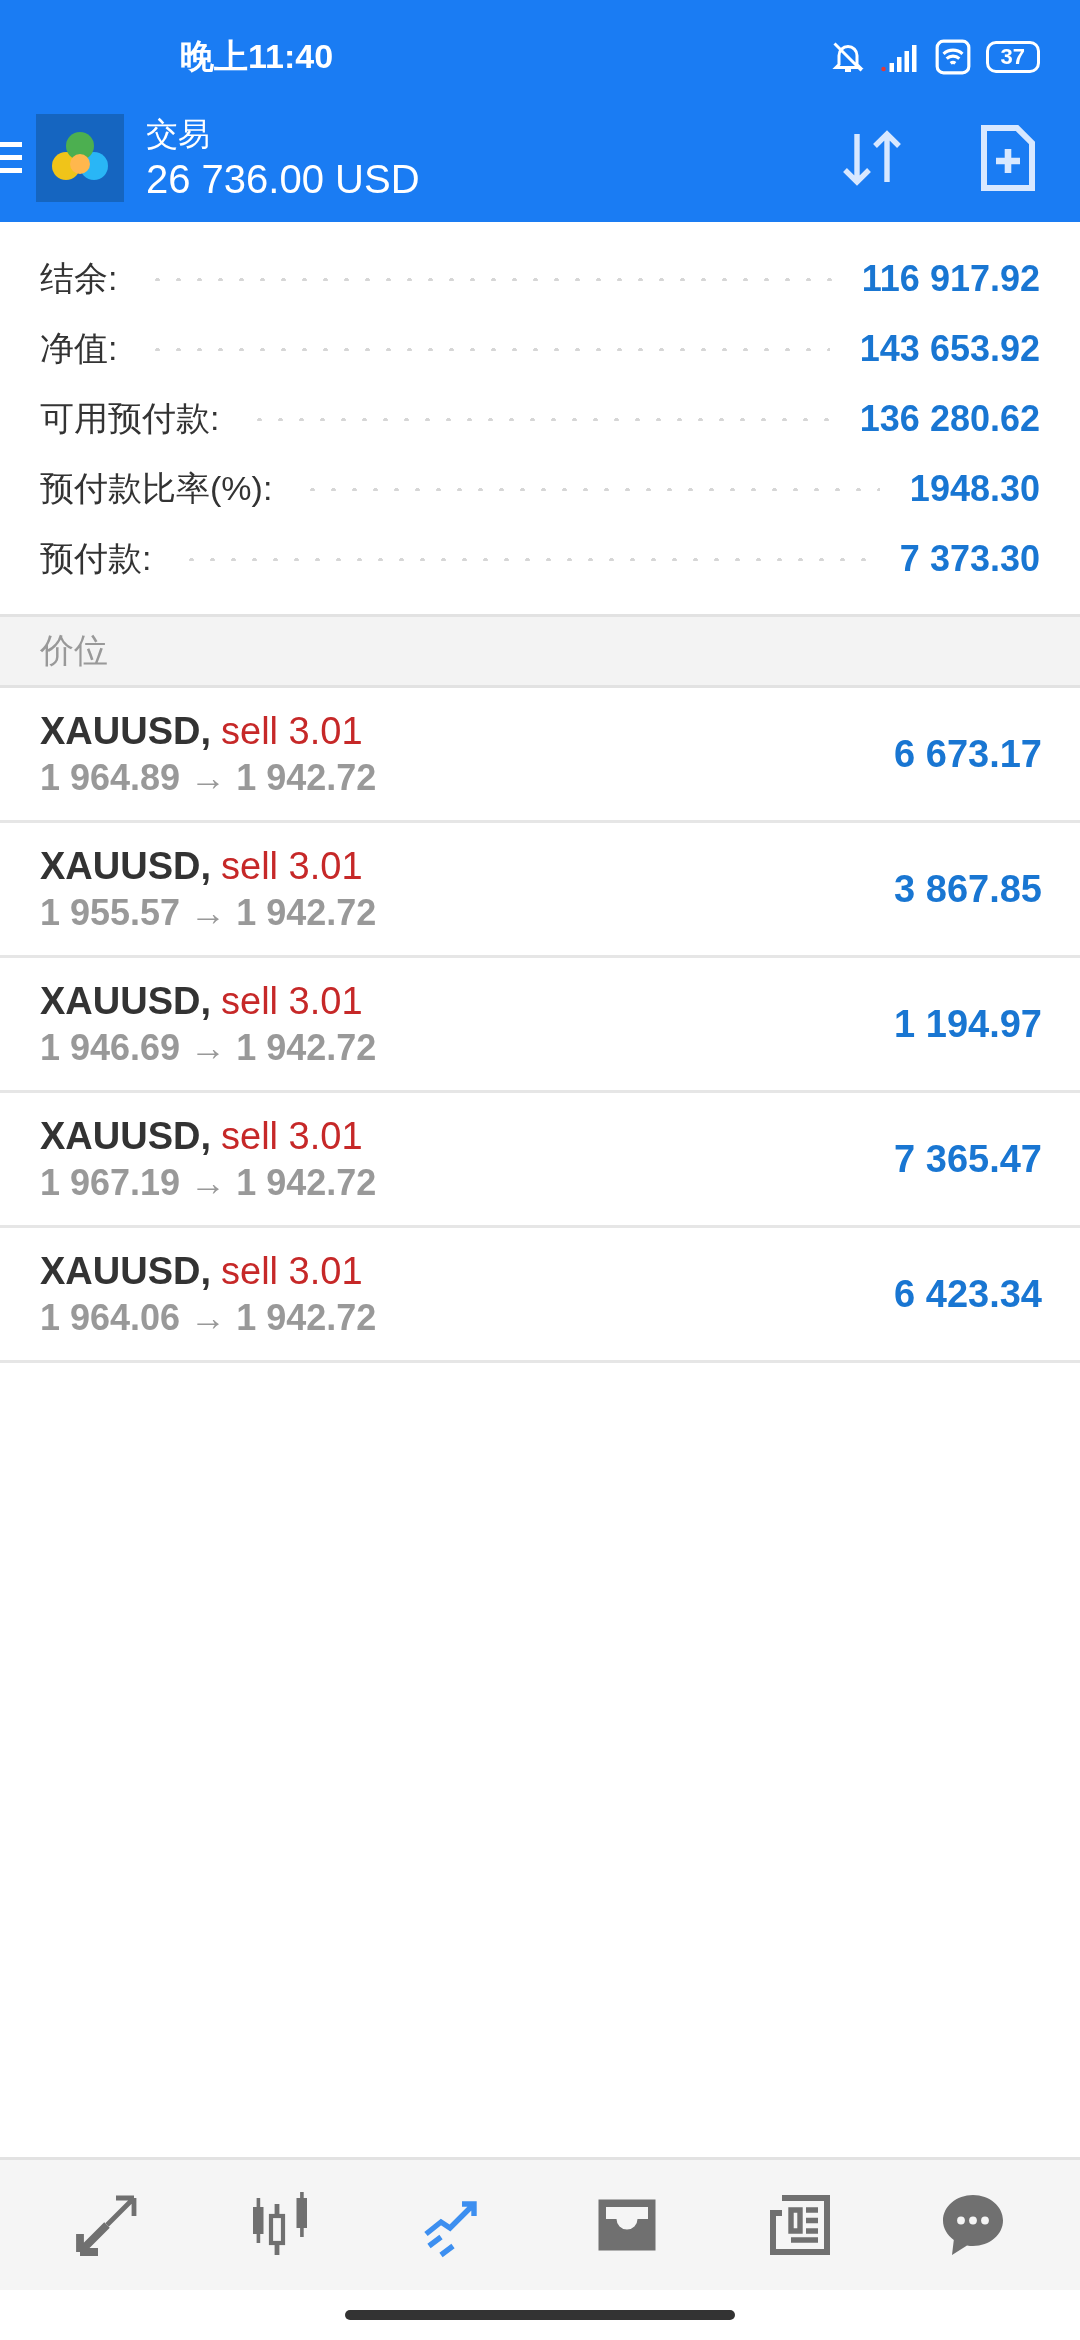 The width and height of the screenshot is (1080, 2340). Describe the element at coordinates (968, 1024) in the screenshot. I see `position-profit: 1 194.97` at that location.